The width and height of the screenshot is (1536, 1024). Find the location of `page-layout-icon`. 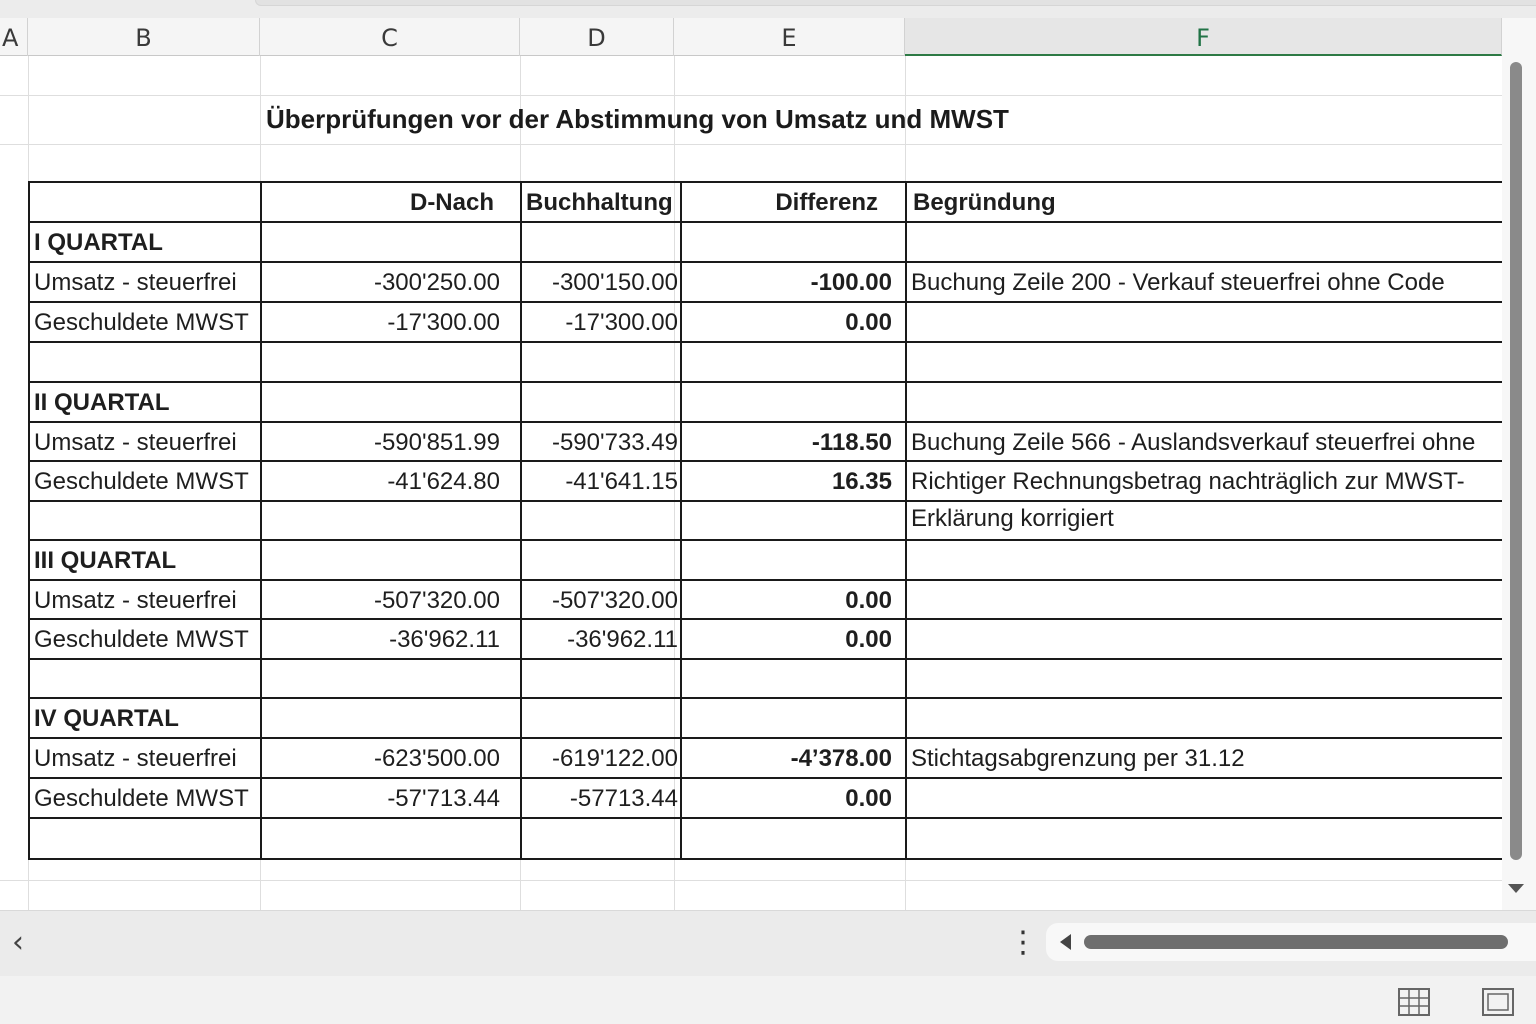

page-layout-icon is located at coordinates (1498, 1002).